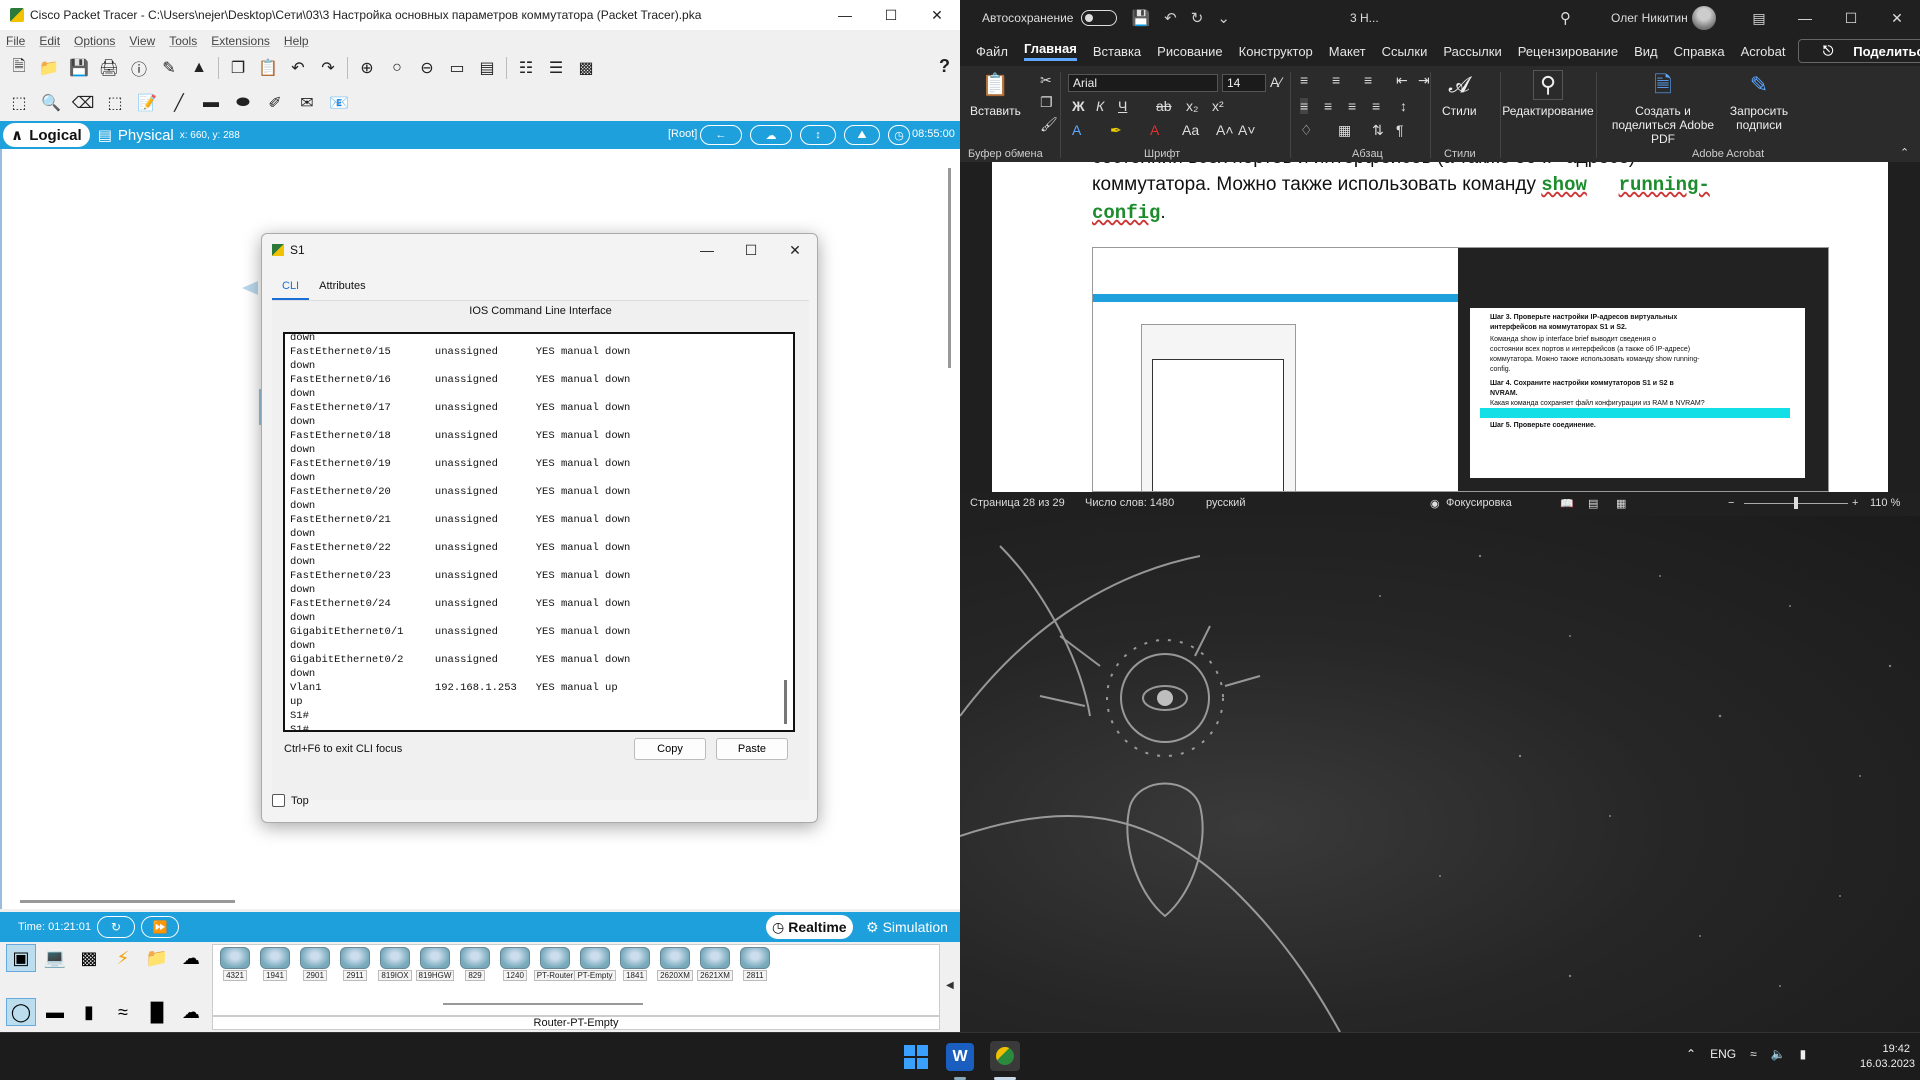 The image size is (1920, 1080). Describe the element at coordinates (1459, 94) in the screenshot. I see `styles-button: 𝓐 Стили` at that location.